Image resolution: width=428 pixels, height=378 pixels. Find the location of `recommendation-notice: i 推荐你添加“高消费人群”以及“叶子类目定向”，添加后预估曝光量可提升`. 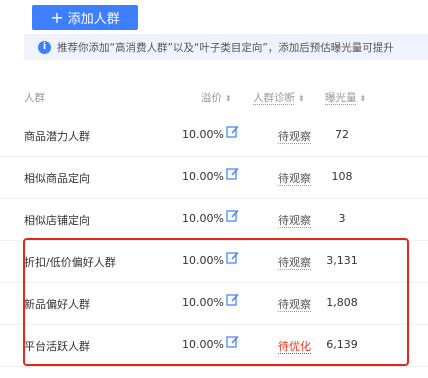

recommendation-notice: i 推荐你添加“高消费人群”以及“叶子类目定向”，添加后预估曝光量可提升 is located at coordinates (226, 47).